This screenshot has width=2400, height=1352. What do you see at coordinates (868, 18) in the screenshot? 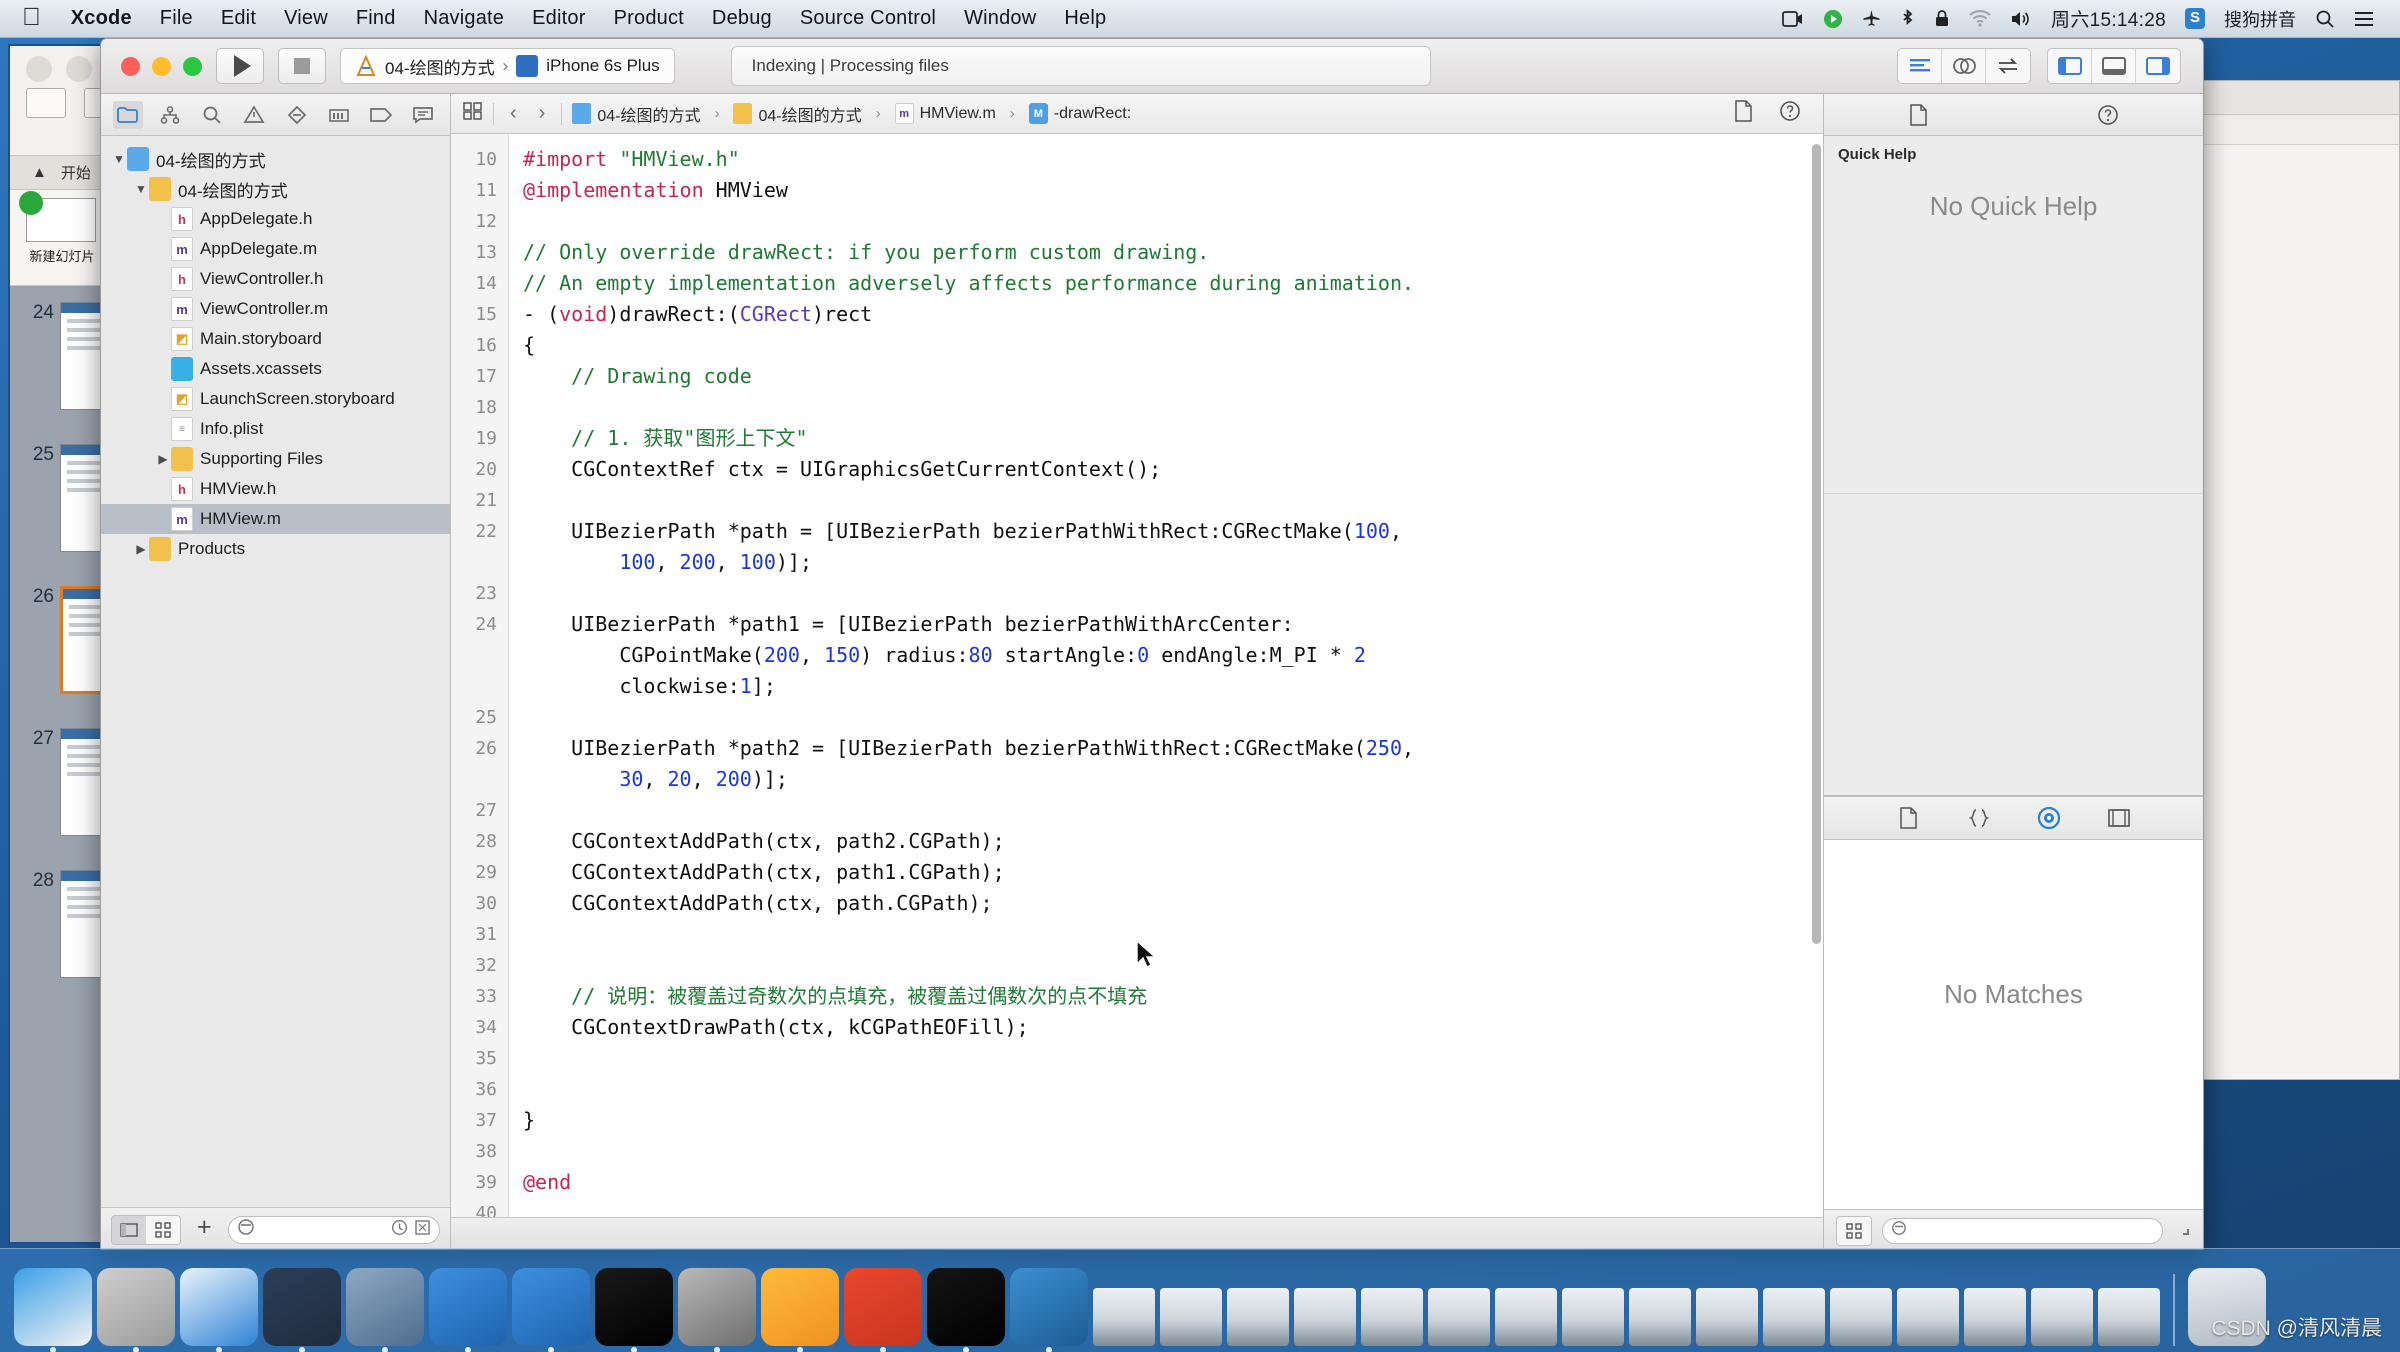
I see `menu-item-source-control: Source Control` at bounding box center [868, 18].